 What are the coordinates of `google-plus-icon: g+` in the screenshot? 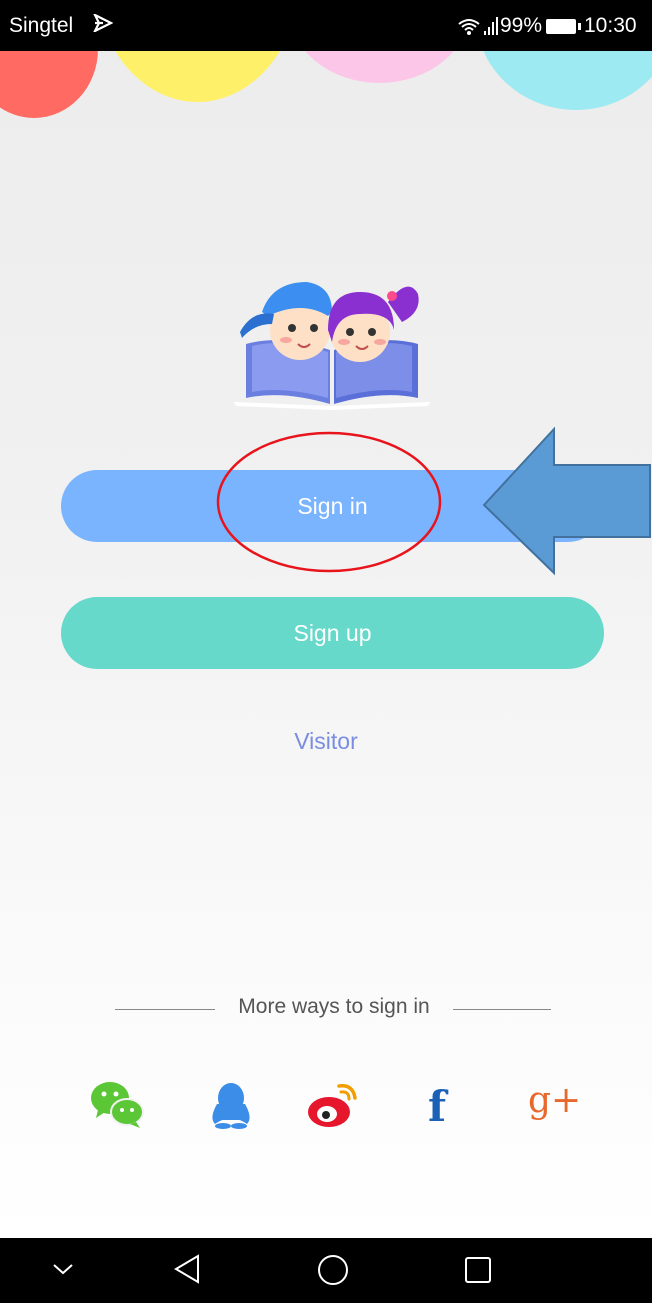 It's located at (554, 1100).